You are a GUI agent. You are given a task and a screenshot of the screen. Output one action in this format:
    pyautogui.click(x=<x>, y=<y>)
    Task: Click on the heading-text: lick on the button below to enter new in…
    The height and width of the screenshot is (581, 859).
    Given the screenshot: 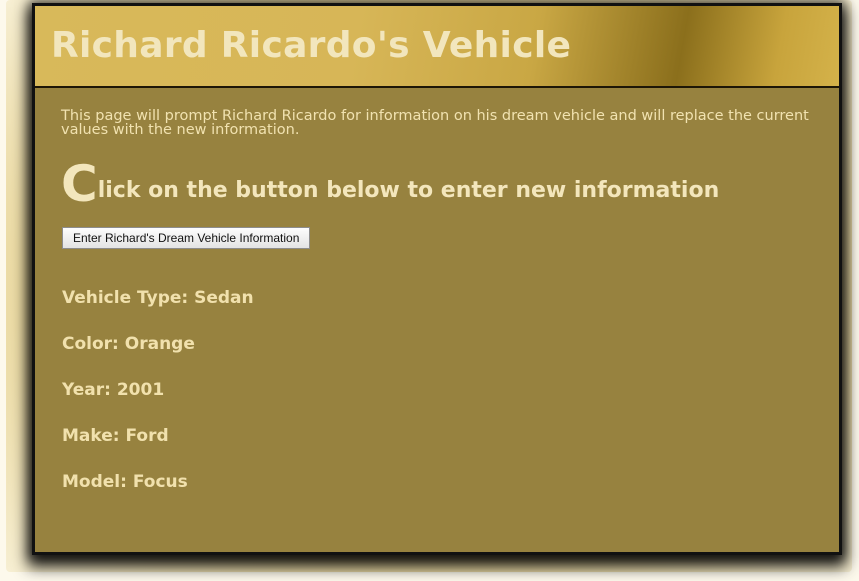 What is the action you would take?
    pyautogui.click(x=408, y=190)
    